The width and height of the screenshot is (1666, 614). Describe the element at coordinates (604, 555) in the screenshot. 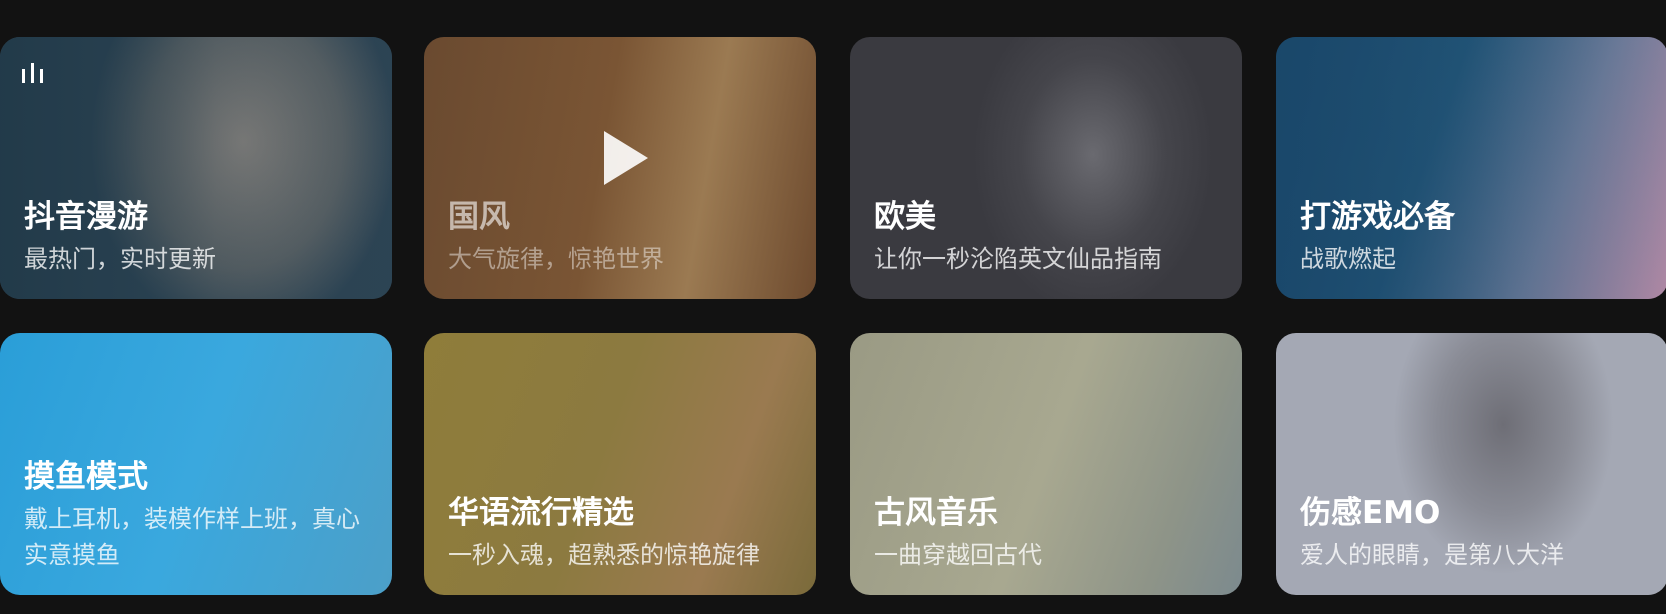

I see `card-subtitle: 一秒入魂，超熟悉的惊艳旋律` at that location.